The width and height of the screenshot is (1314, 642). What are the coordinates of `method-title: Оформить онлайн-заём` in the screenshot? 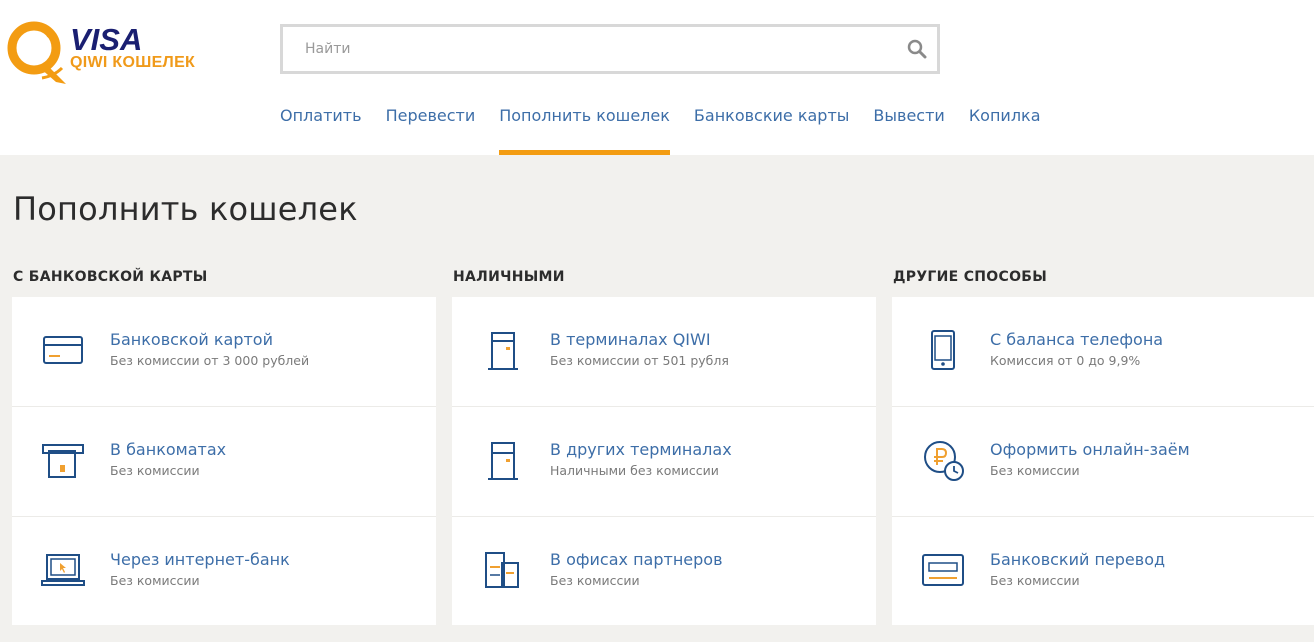 It's located at (1090, 449).